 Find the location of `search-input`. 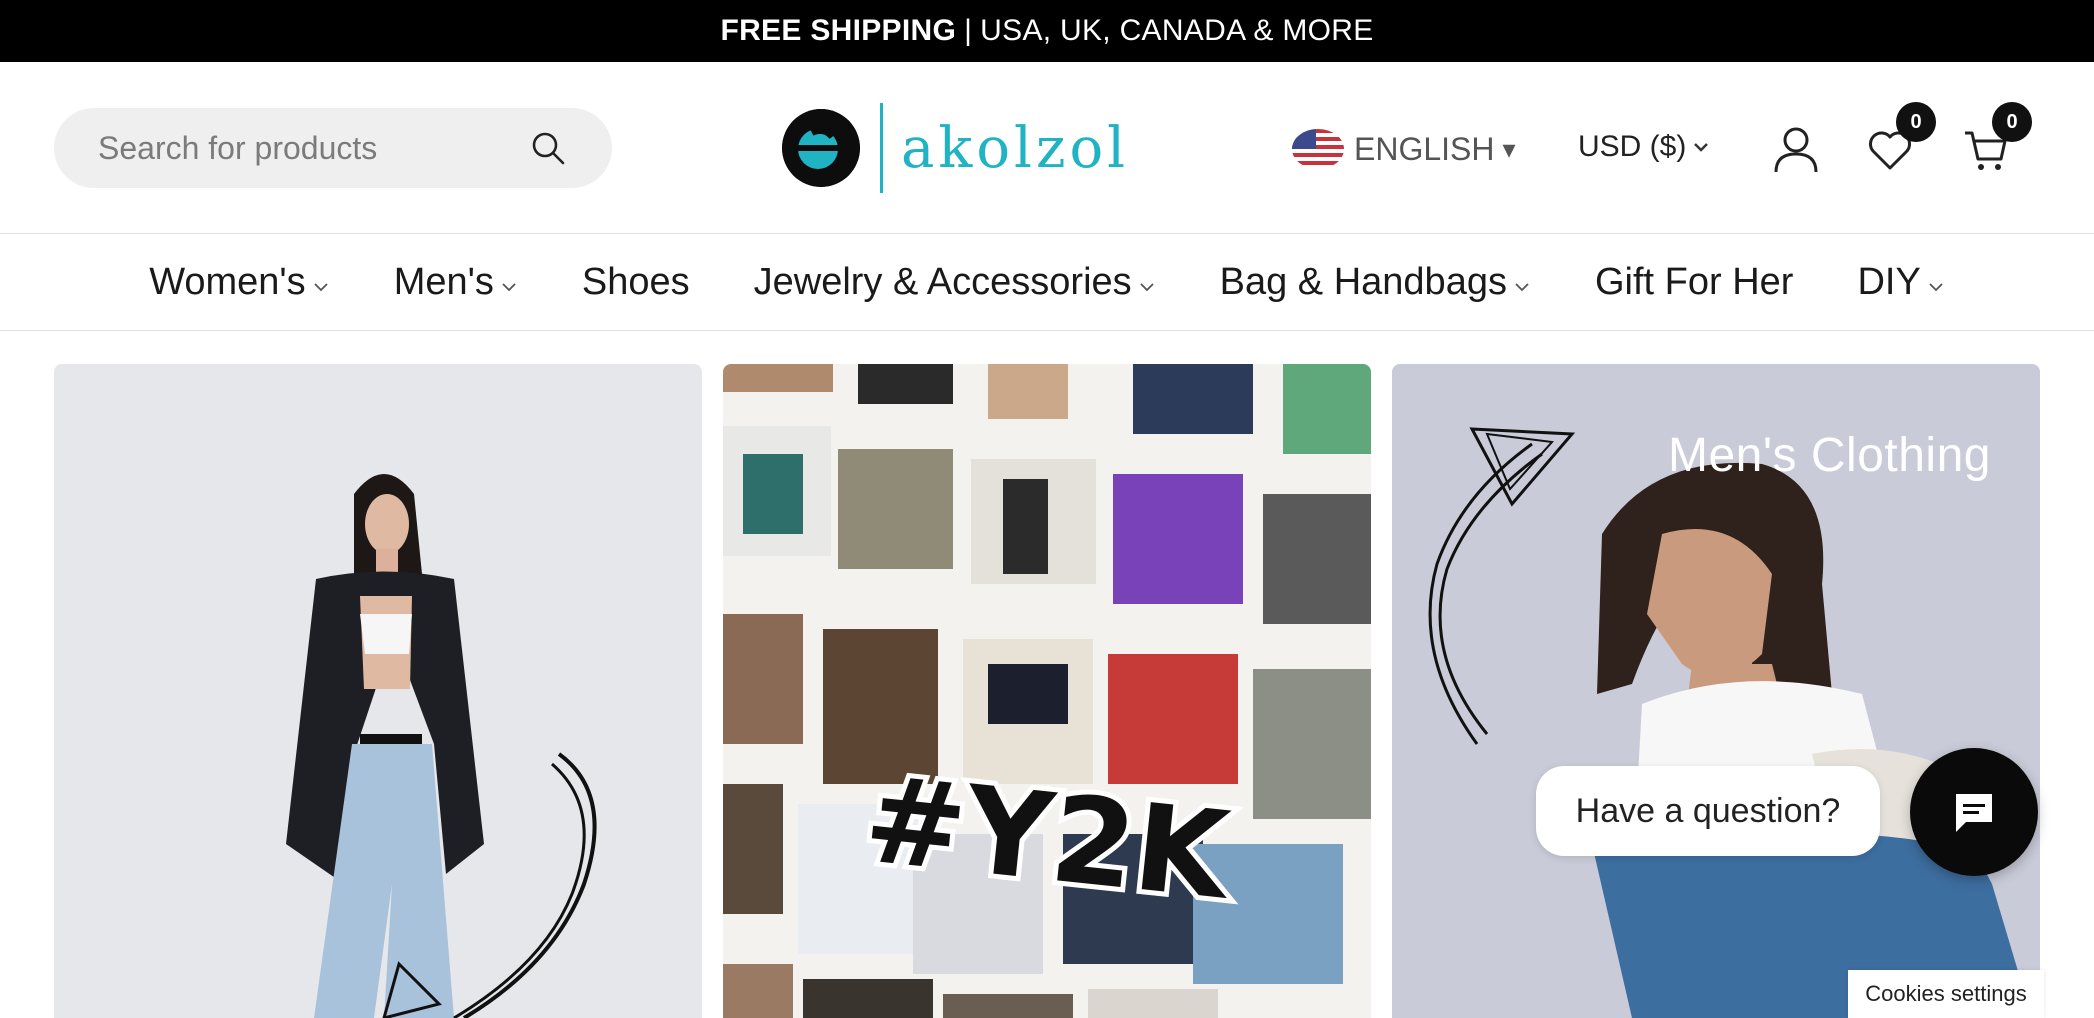

search-input is located at coordinates (313, 148).